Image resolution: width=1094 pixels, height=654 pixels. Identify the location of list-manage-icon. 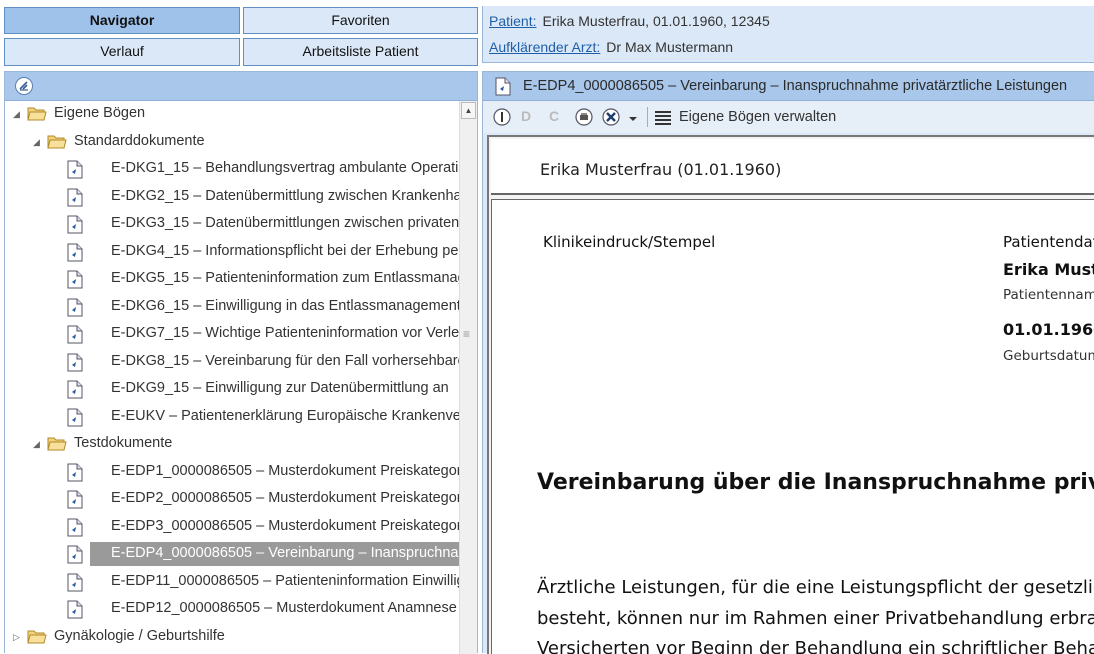
(664, 120).